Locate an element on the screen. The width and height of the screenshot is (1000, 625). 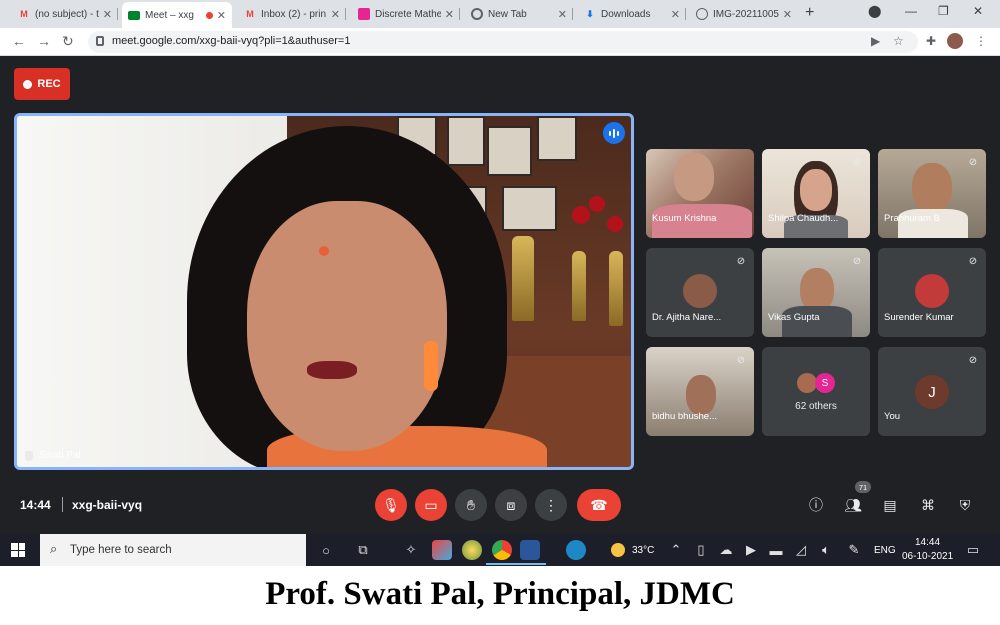
tab-discrete-math: Discrete Mathe ✕ is located at coordinates (406, 14).